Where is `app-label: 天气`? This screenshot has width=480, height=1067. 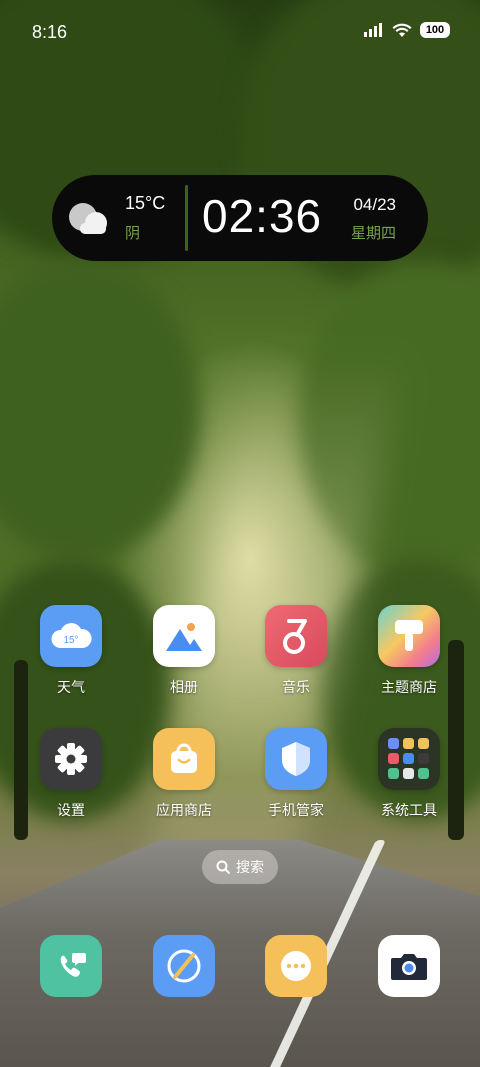 app-label: 天气 is located at coordinates (71, 688).